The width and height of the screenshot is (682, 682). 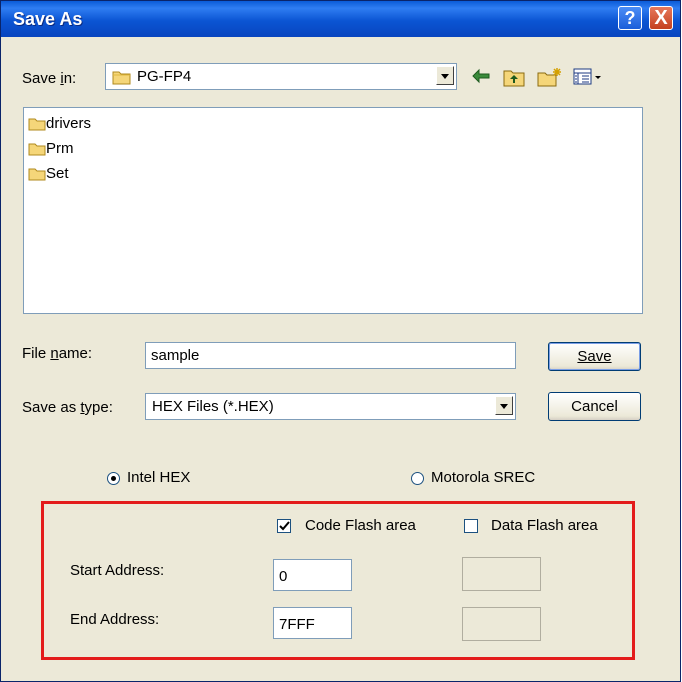 I want to click on save-type-label: Save as type:, so click(x=67, y=407).